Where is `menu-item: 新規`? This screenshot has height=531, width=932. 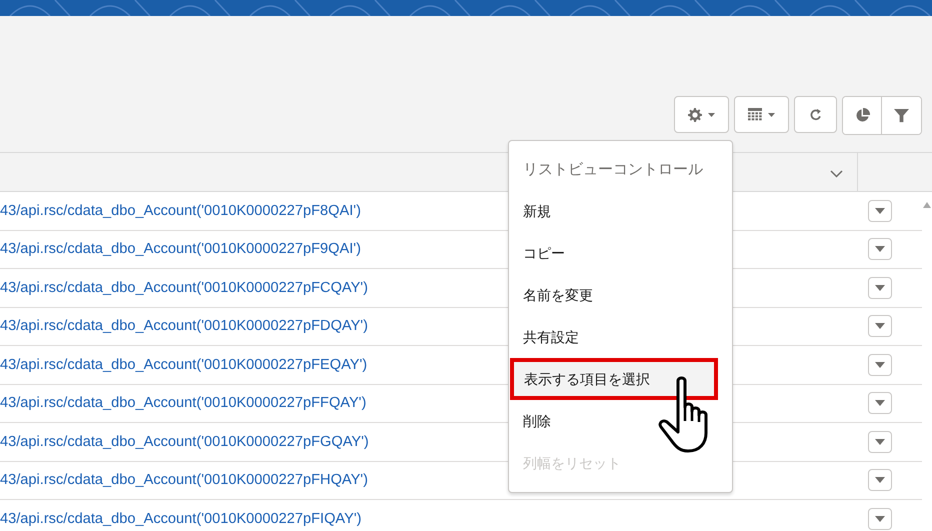 menu-item: 新規 is located at coordinates (620, 211).